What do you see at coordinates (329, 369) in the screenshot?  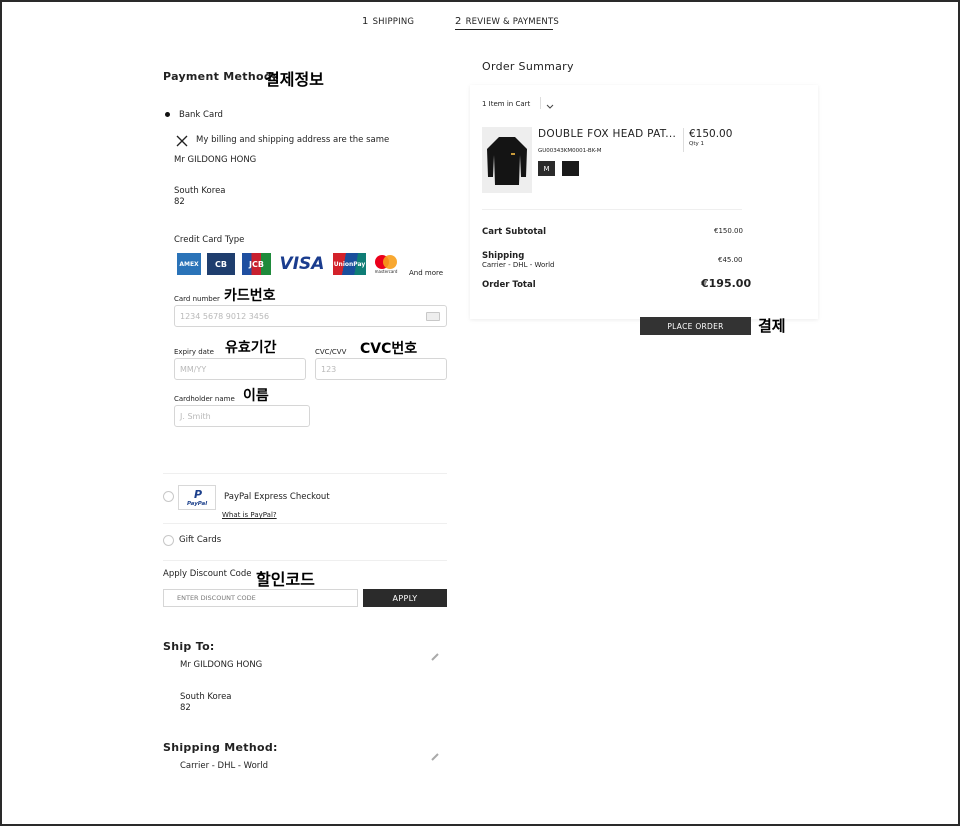 I see `cvc-placeholder: 123` at bounding box center [329, 369].